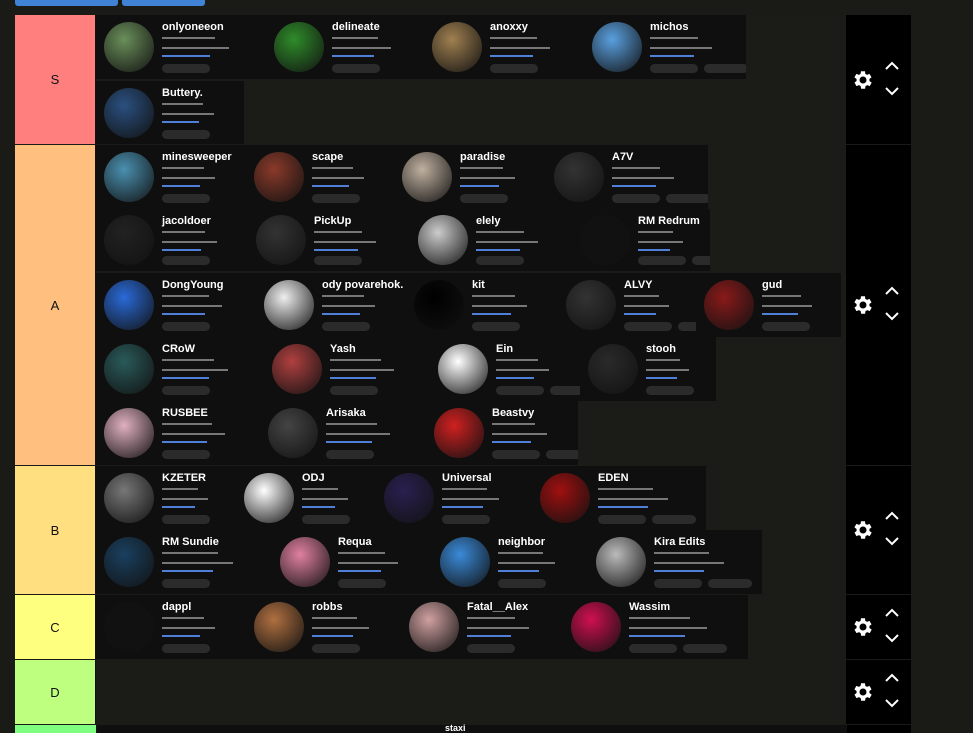 This screenshot has height=733, width=973. I want to click on channel-card: Fatal__Alex, so click(482, 627).